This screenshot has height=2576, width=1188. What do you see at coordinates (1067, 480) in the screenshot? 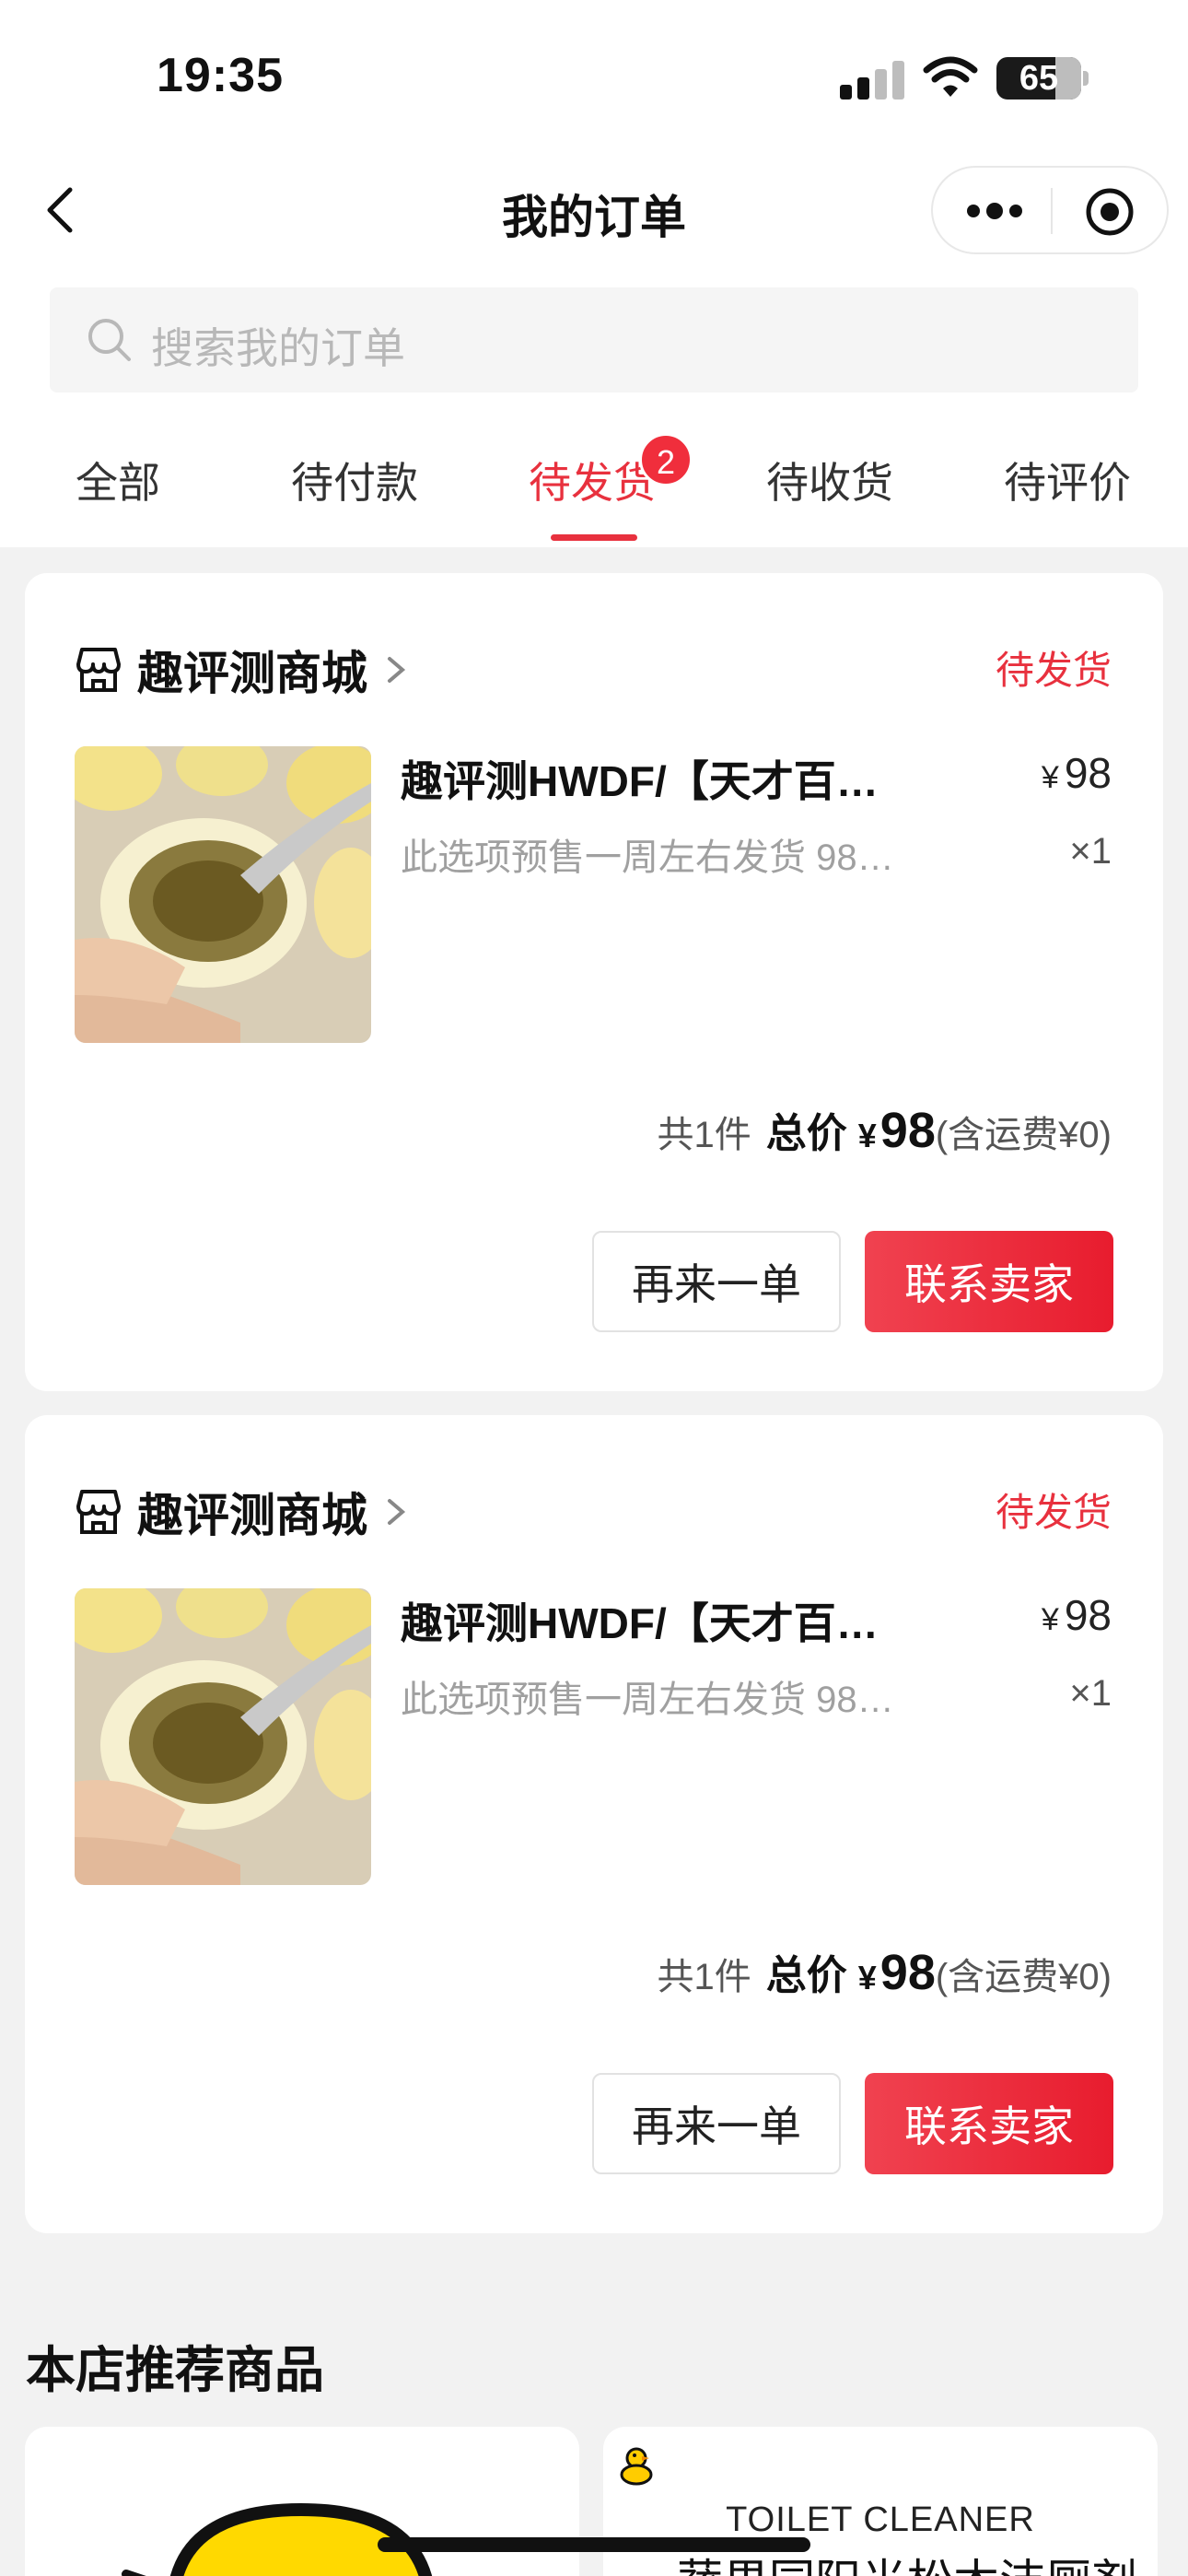
I see `tab-pending-review: 待评价` at bounding box center [1067, 480].